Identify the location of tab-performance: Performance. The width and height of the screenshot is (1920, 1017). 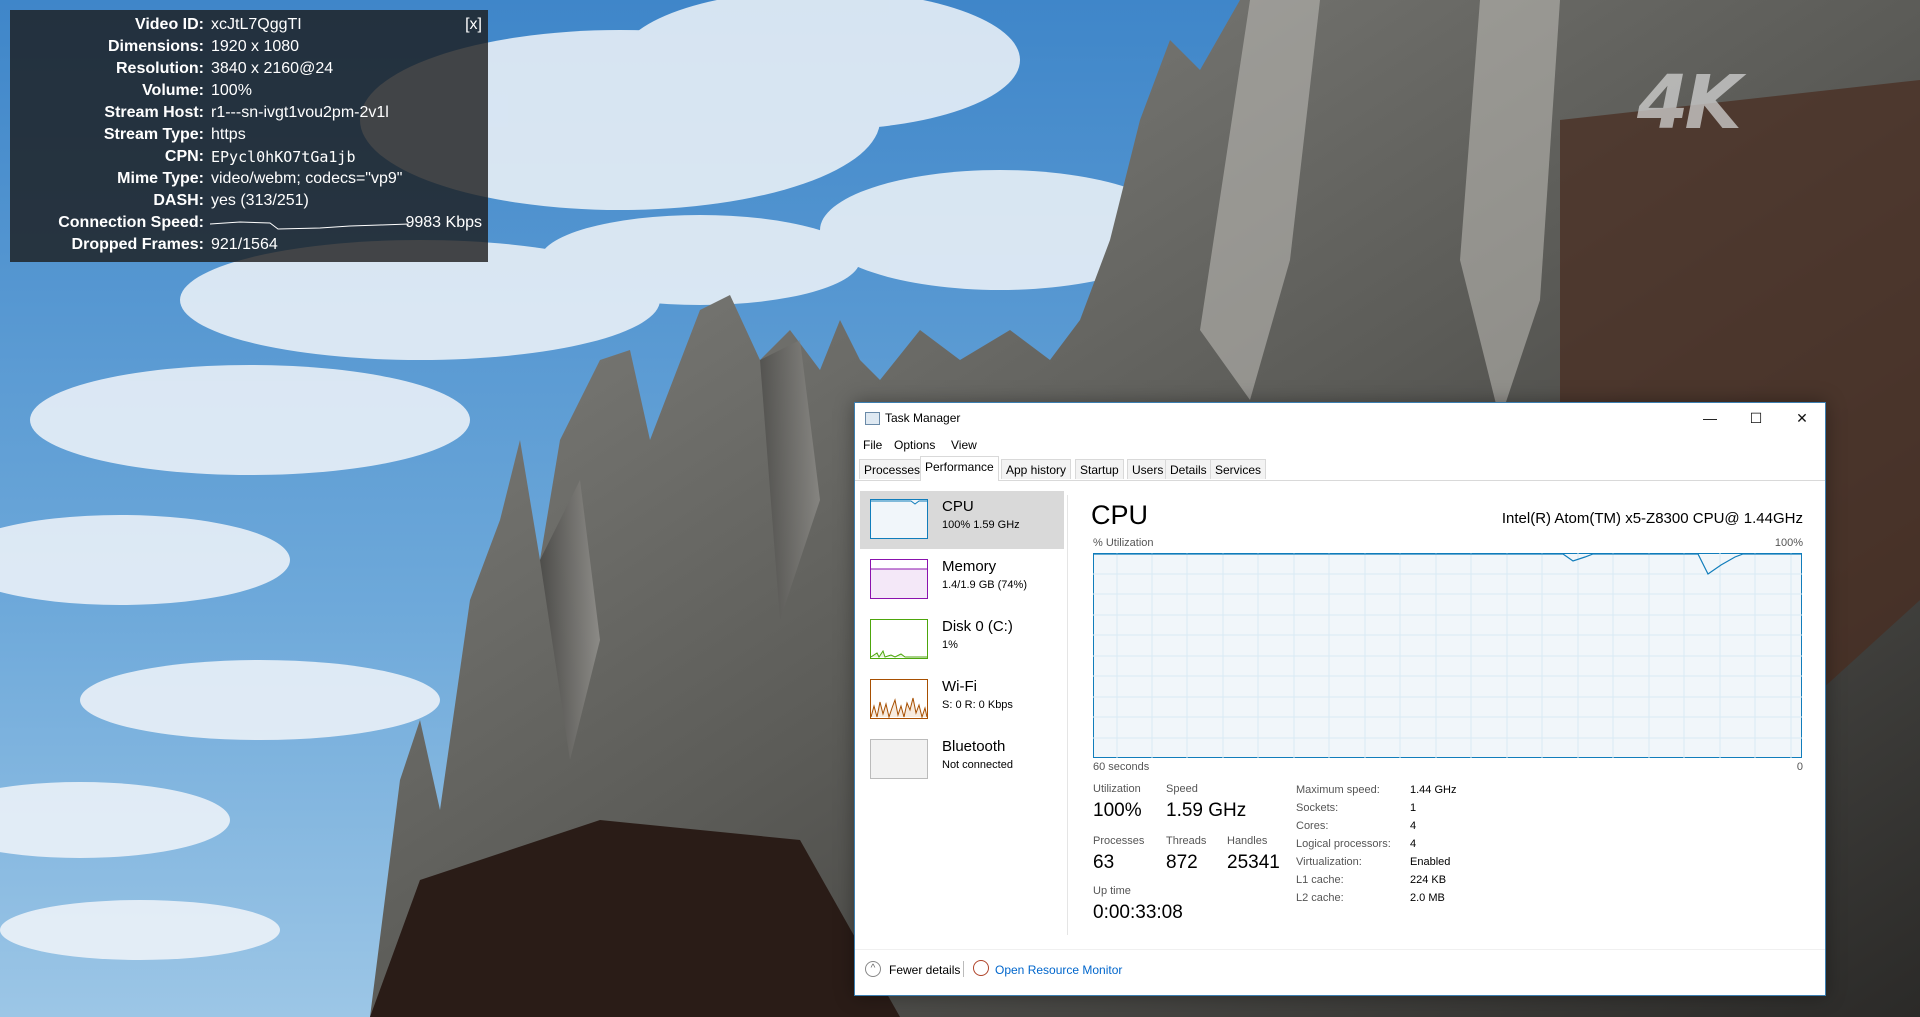
(959, 468).